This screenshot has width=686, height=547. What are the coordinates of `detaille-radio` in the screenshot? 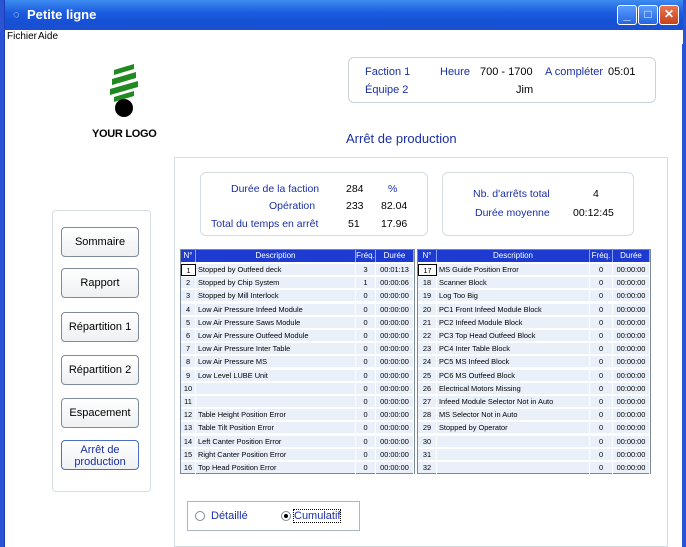 It's located at (200, 516).